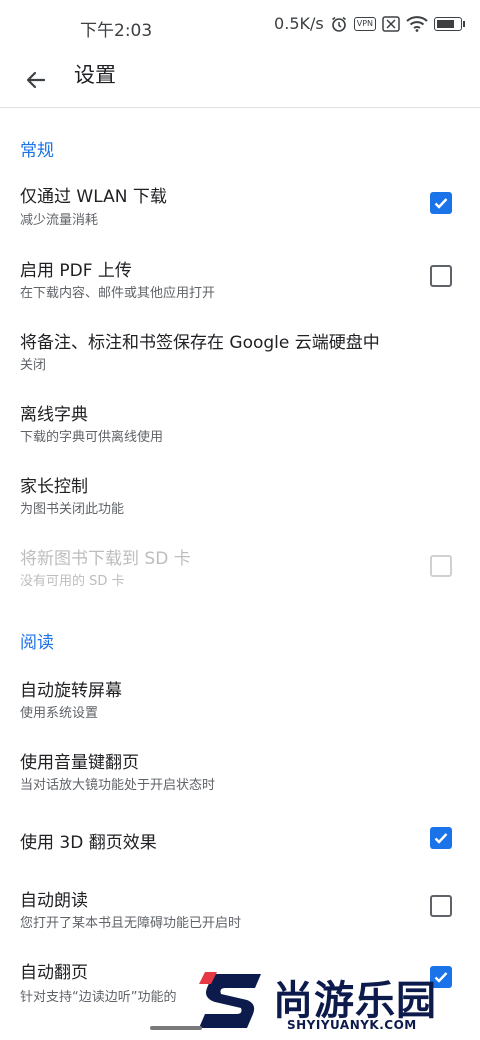 This screenshot has width=480, height=1040. What do you see at coordinates (37, 643) in the screenshot?
I see `section-header-reading: 阅读` at bounding box center [37, 643].